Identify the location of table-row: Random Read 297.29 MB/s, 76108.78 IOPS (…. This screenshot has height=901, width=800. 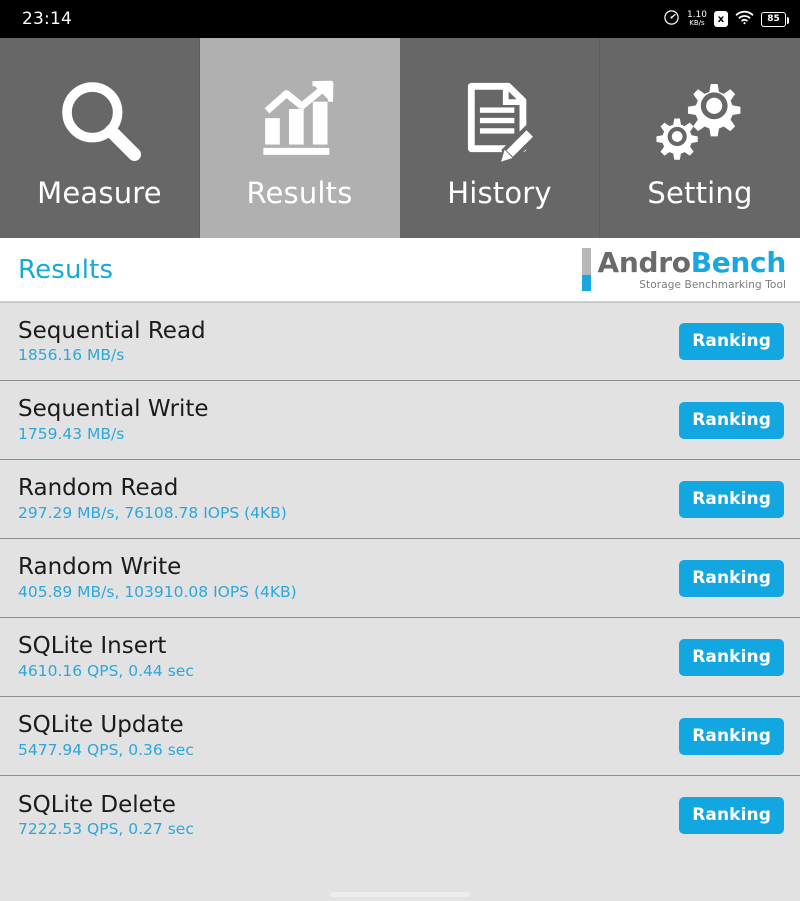
(400, 499).